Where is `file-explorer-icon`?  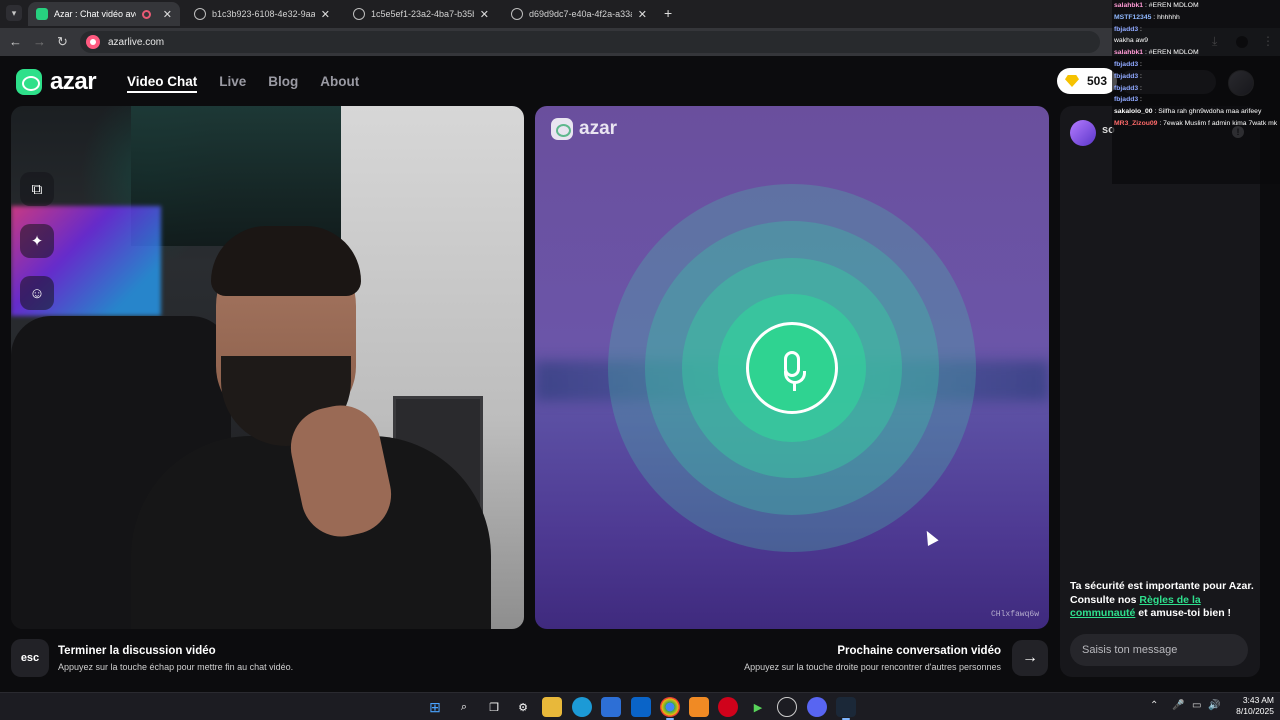
file-explorer-icon is located at coordinates (552, 707).